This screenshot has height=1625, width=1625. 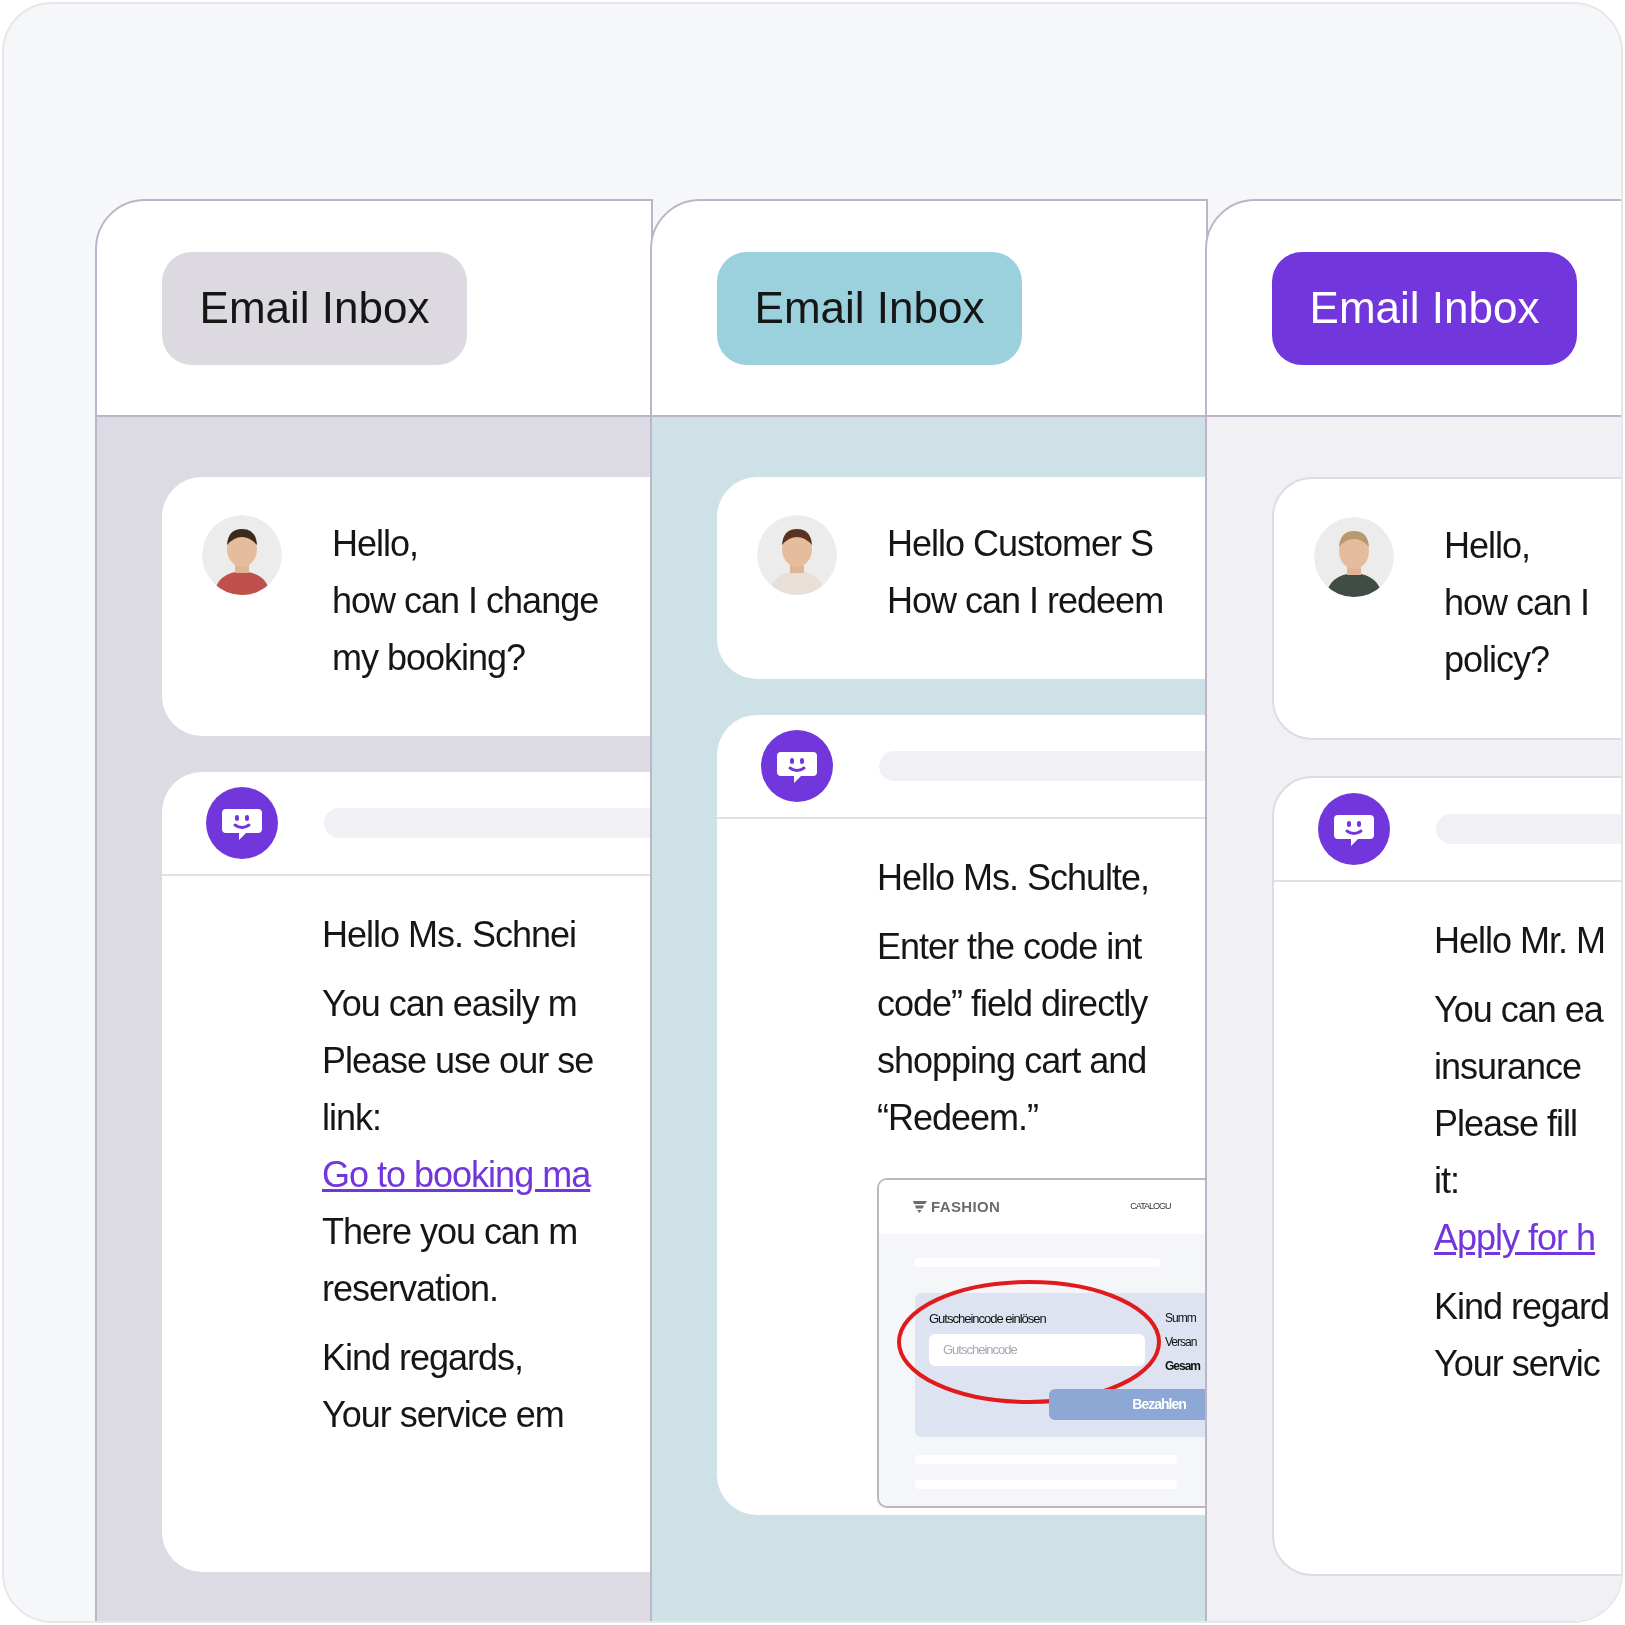 I want to click on link: Go to booking ma, so click(x=456, y=1174).